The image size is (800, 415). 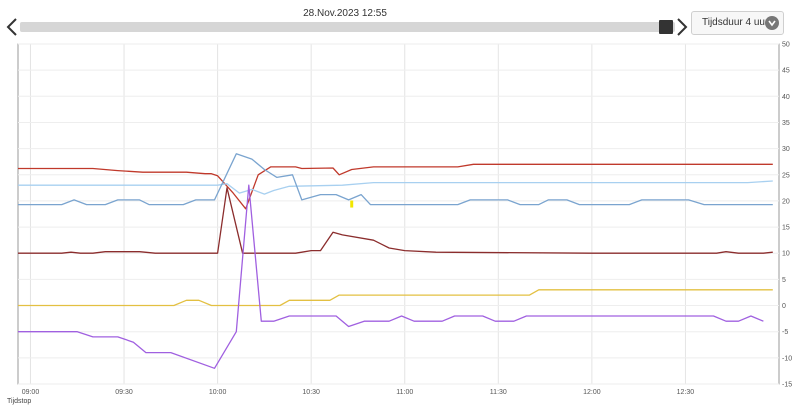 What do you see at coordinates (218, 392) in the screenshot?
I see `x-tick-label: 10:00` at bounding box center [218, 392].